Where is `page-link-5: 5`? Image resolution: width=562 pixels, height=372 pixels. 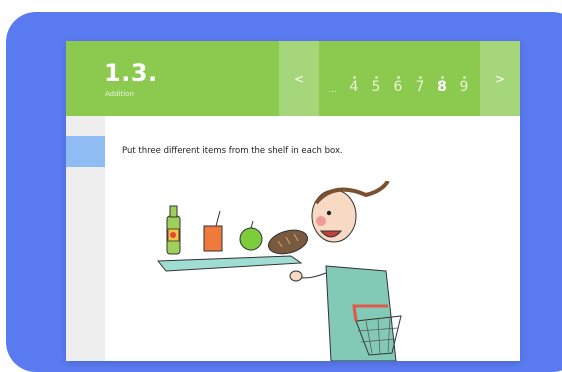
page-link-5: 5 is located at coordinates (376, 78).